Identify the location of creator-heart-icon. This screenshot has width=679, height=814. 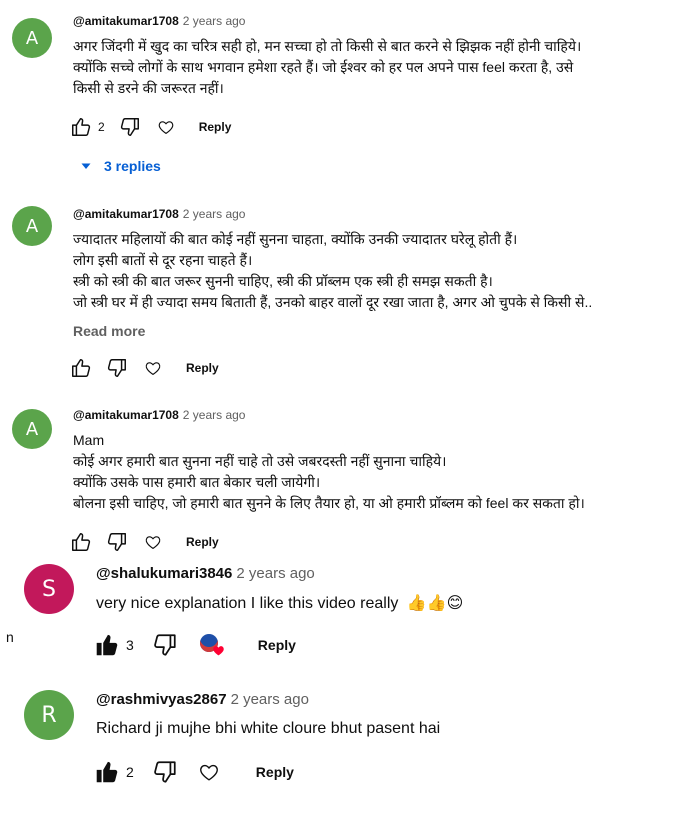
(212, 645).